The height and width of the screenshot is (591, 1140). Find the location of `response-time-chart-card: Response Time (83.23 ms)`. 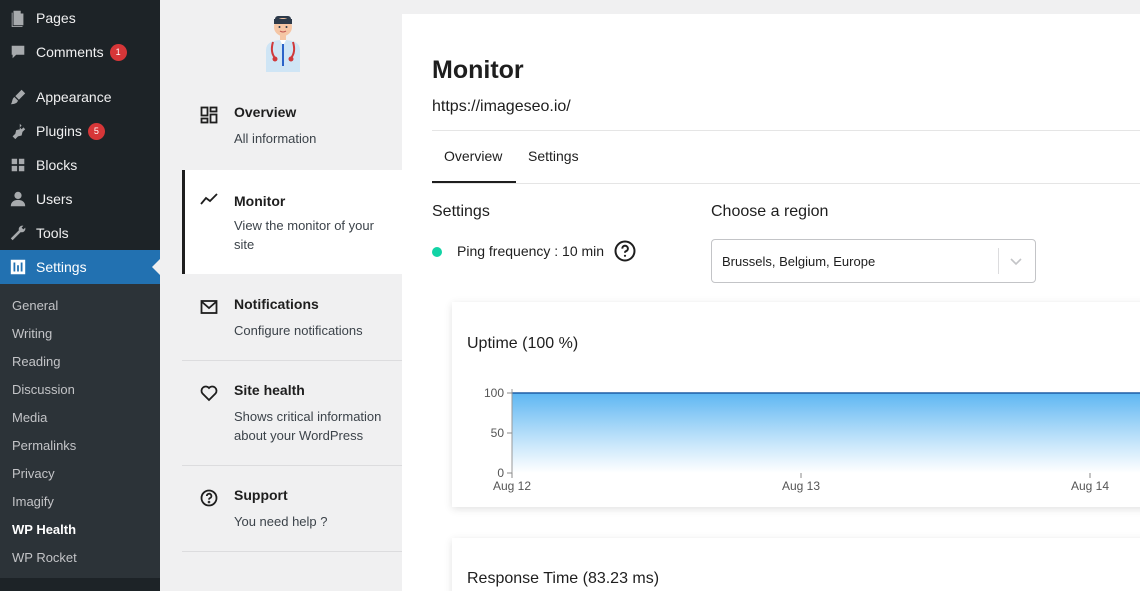

response-time-chart-card: Response Time (83.23 ms) is located at coordinates (796, 564).